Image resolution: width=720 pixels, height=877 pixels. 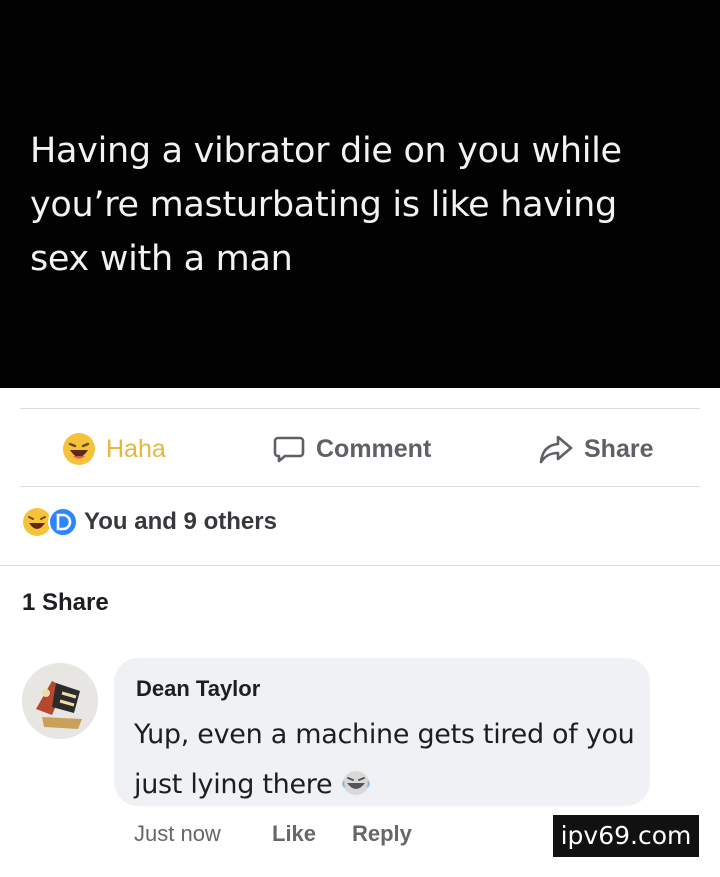 I want to click on watermark: ipv69.com, so click(x=626, y=836).